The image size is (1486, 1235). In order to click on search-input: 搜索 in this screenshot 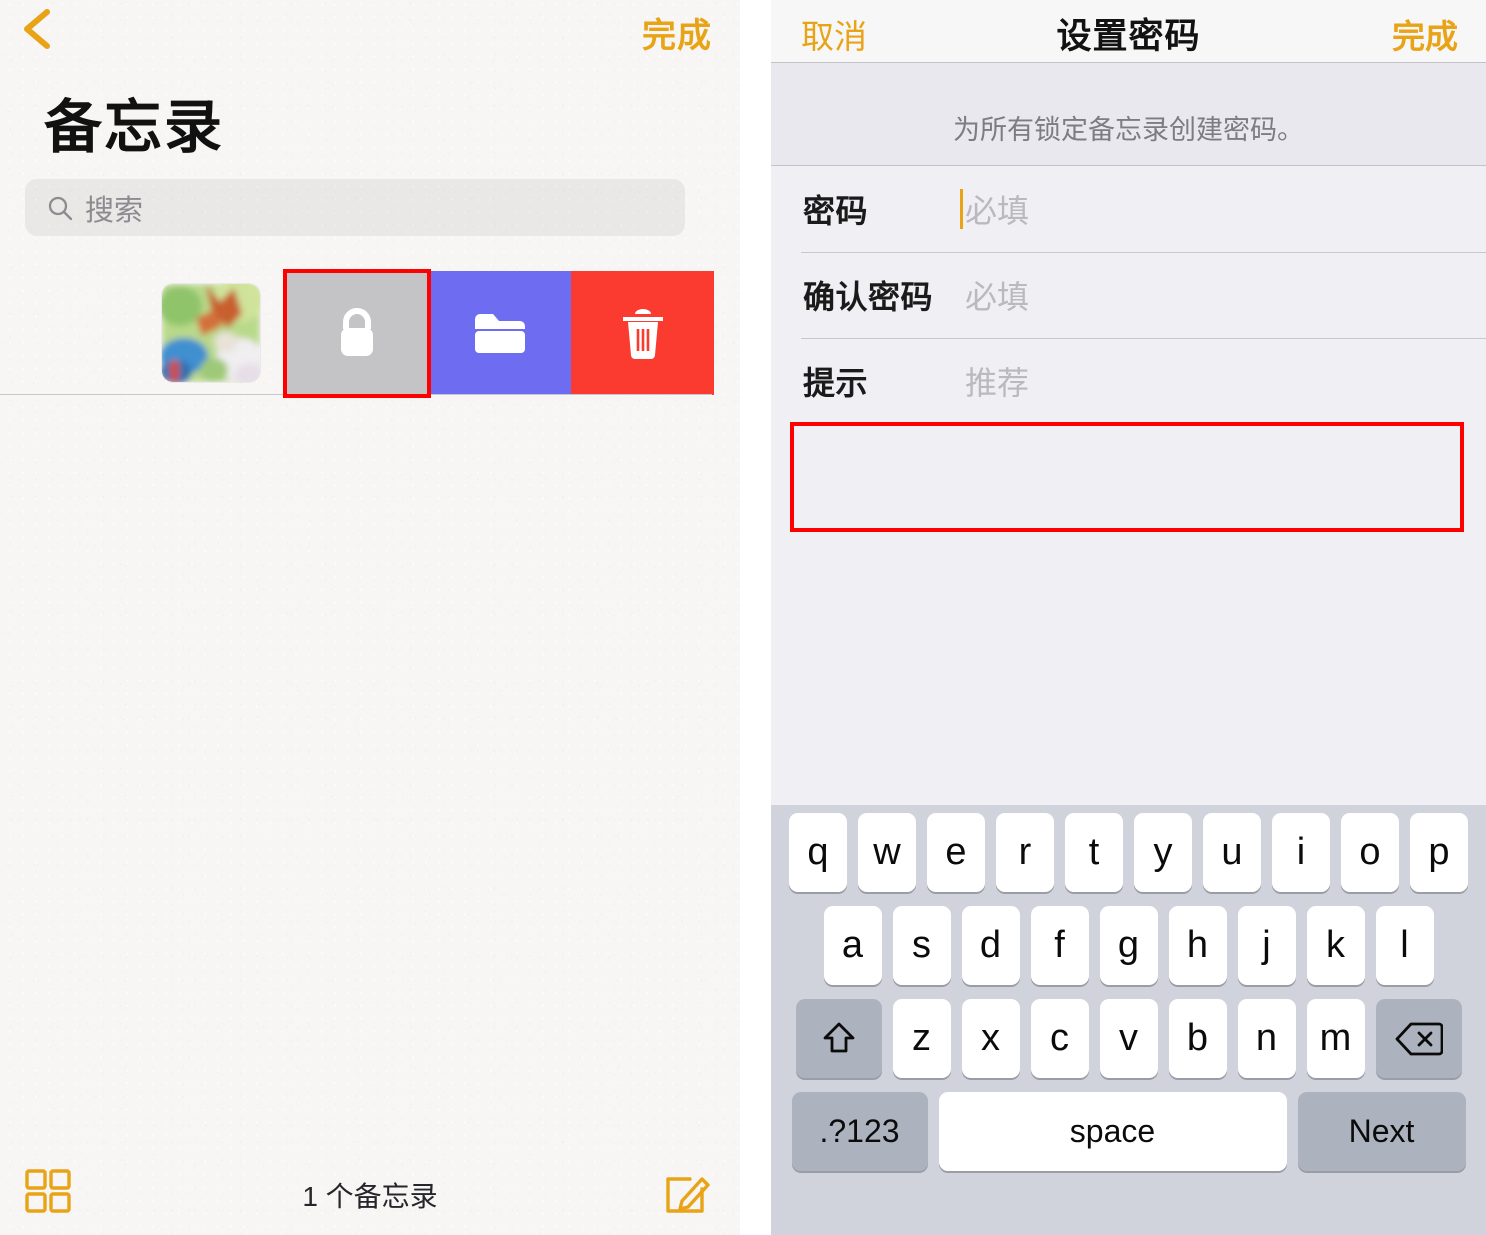, I will do `click(355, 207)`.